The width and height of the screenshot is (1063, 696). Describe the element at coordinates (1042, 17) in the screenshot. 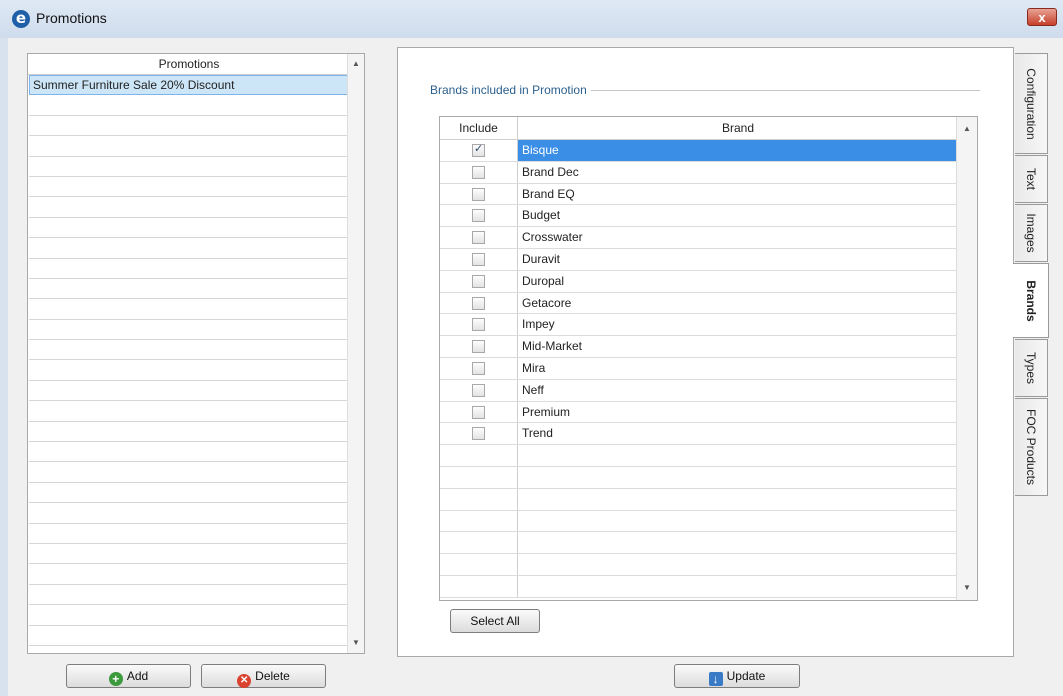

I see `close-button: x` at that location.